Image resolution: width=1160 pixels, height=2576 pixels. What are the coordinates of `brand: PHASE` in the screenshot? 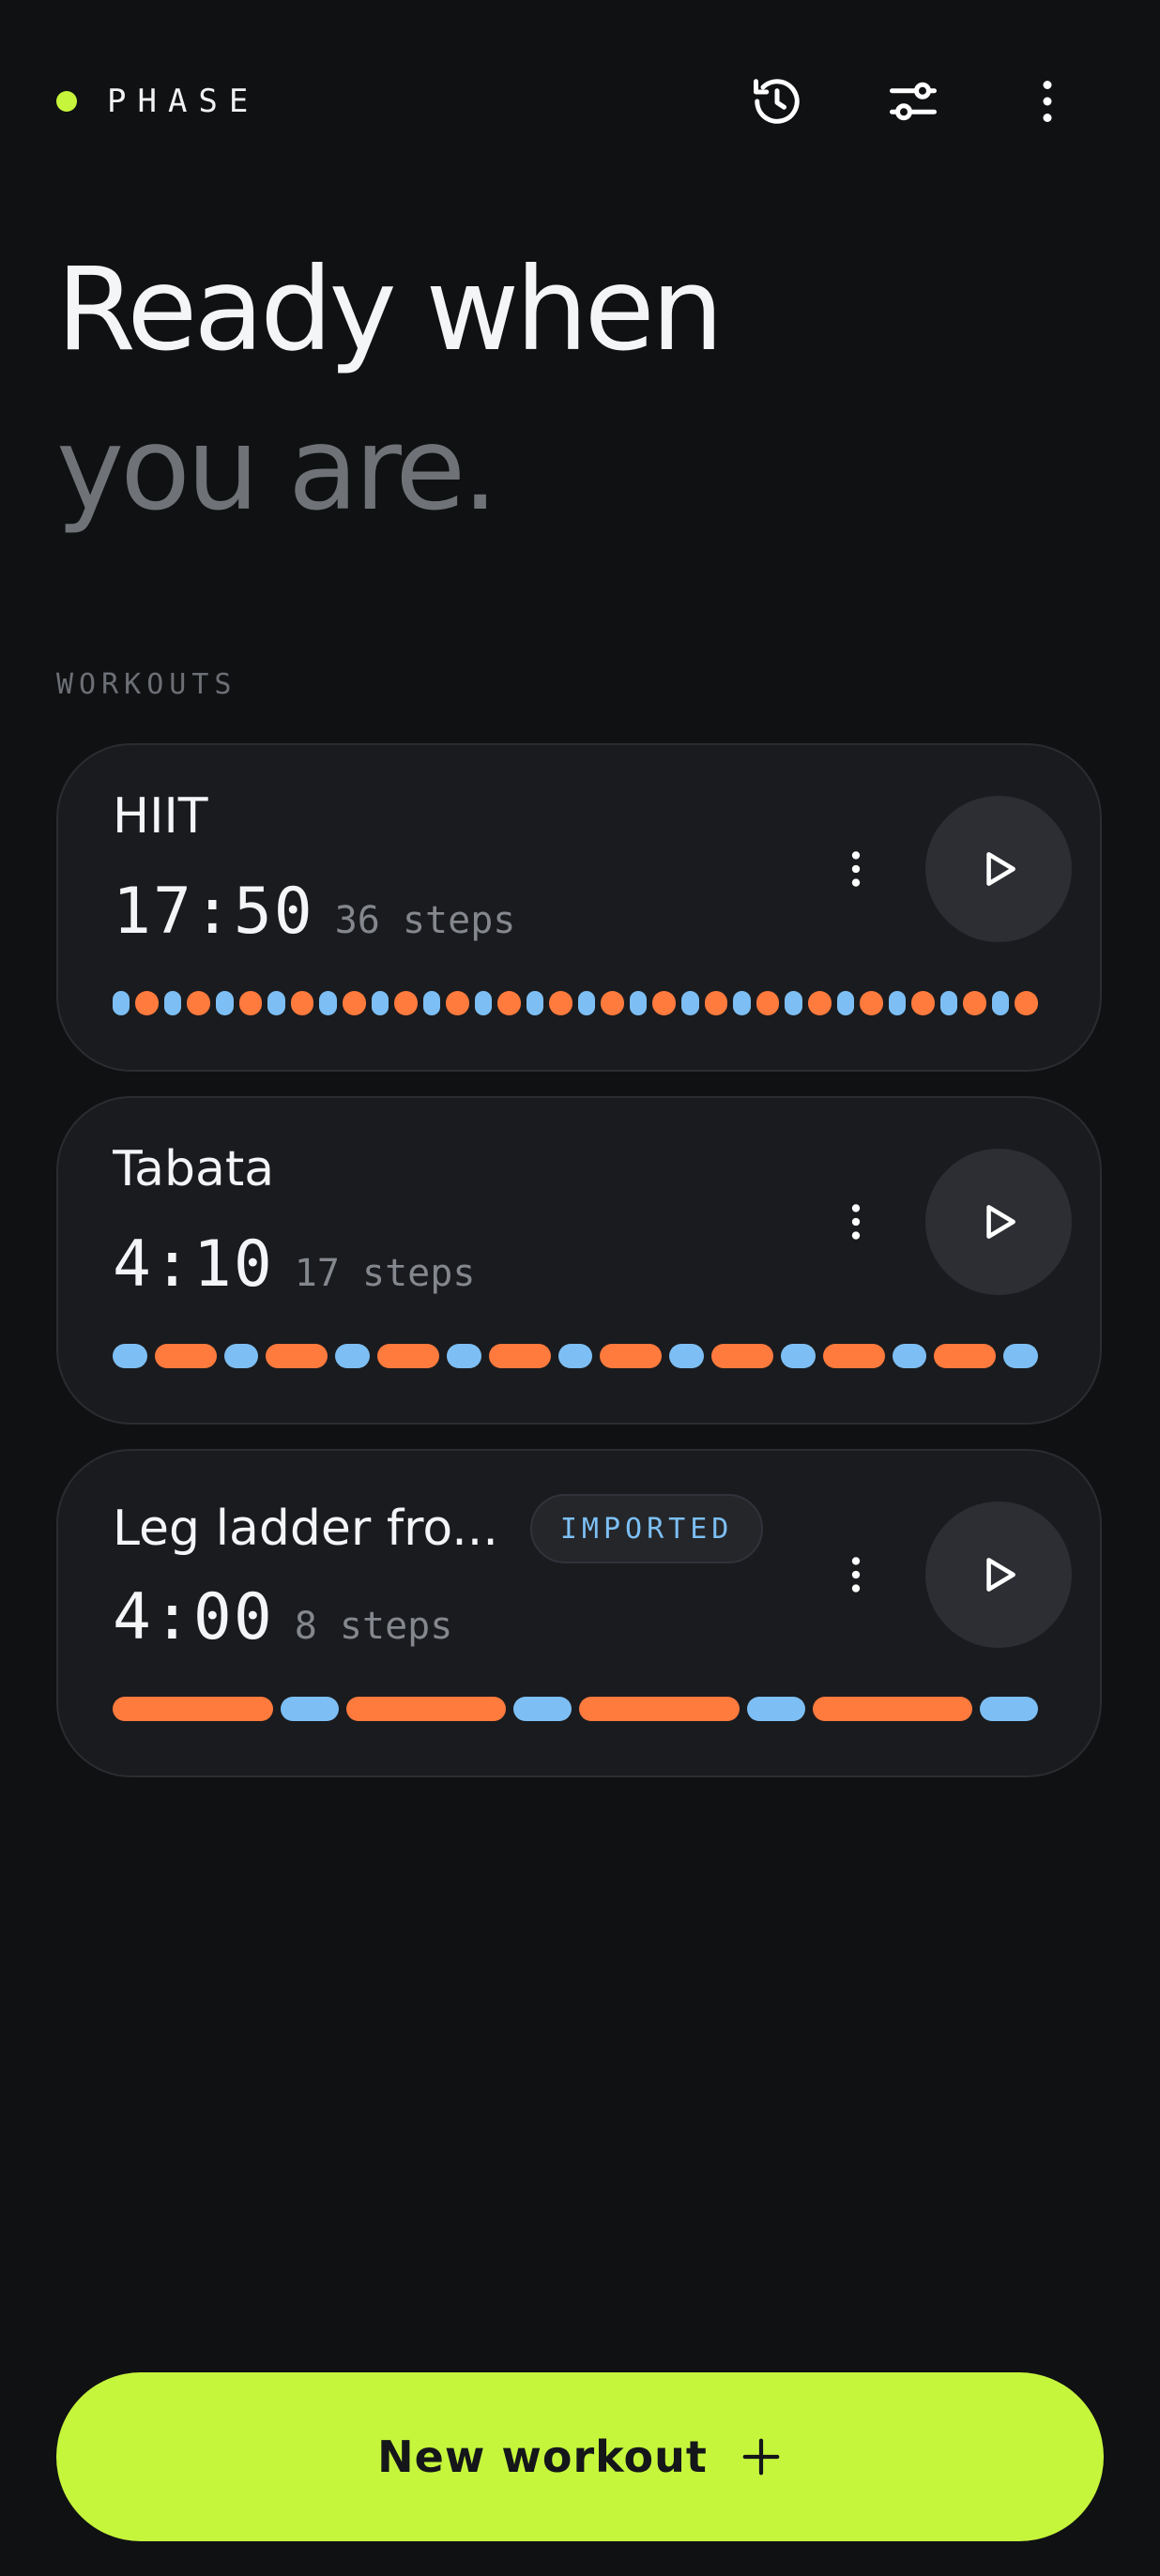 It's located at (157, 101).